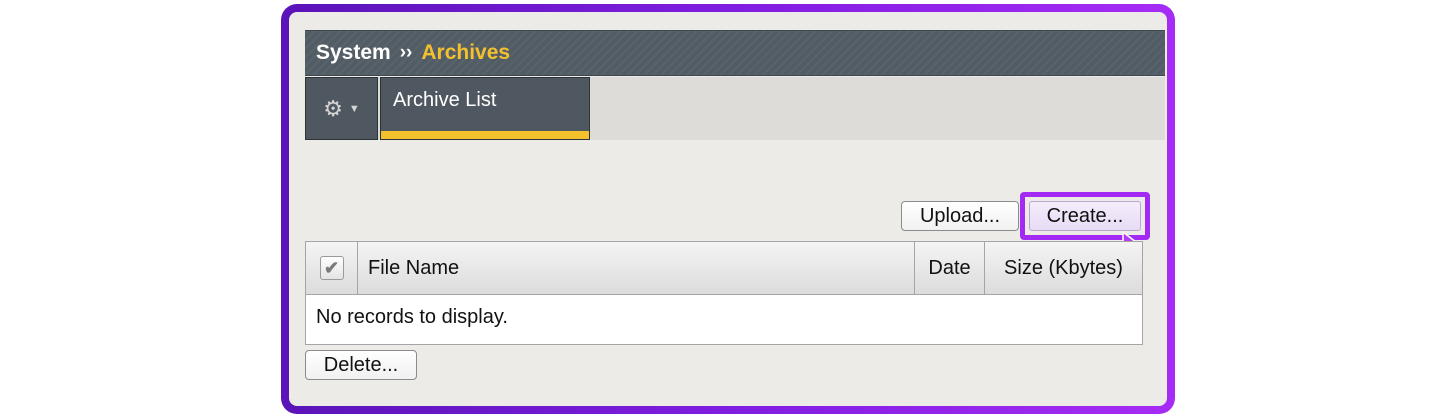 This screenshot has height=418, width=1456. Describe the element at coordinates (353, 53) in the screenshot. I see `breadcrumb-system: System` at that location.